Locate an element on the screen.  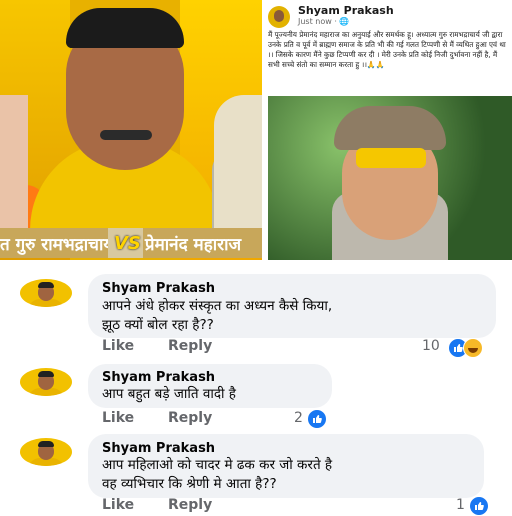
comment-bubble: Shyam Prakash आप बहुत बड़े जाति वादी है is located at coordinates (210, 386).